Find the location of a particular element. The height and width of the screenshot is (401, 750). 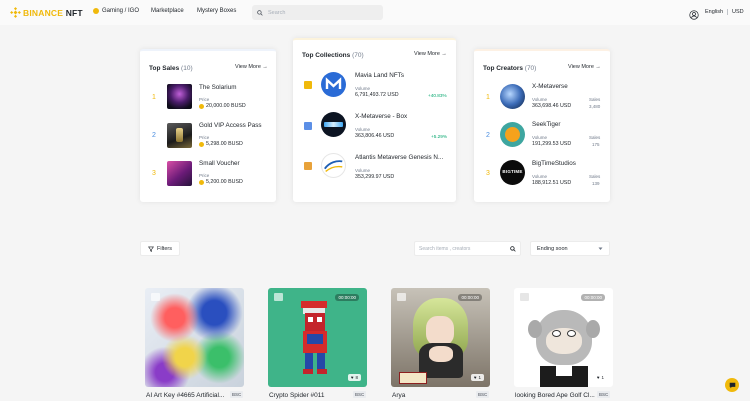

top-creators-title: Top Creators (70) is located at coordinates (510, 68).